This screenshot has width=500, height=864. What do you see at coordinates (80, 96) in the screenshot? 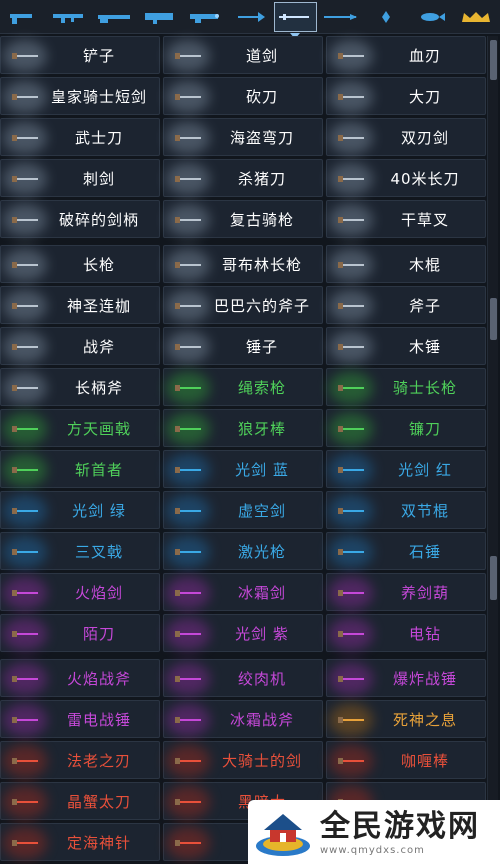
I see `weapon-cell: 皇家骑士短剑` at bounding box center [80, 96].